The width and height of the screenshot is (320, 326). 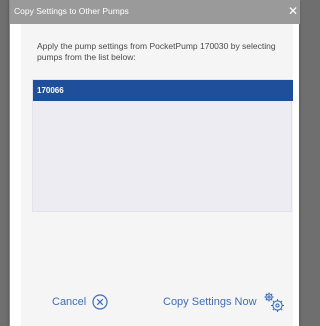 I want to click on dialog-title: Copy Settings to Other Pumps, so click(x=71, y=11).